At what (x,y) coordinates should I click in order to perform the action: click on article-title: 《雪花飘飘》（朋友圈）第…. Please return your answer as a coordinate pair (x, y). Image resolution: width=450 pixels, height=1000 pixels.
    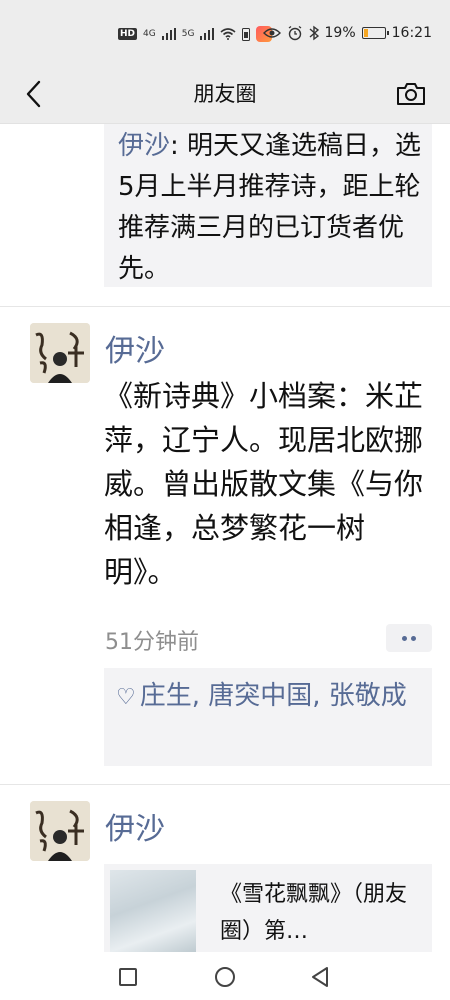
    Looking at the image, I should click on (314, 913).